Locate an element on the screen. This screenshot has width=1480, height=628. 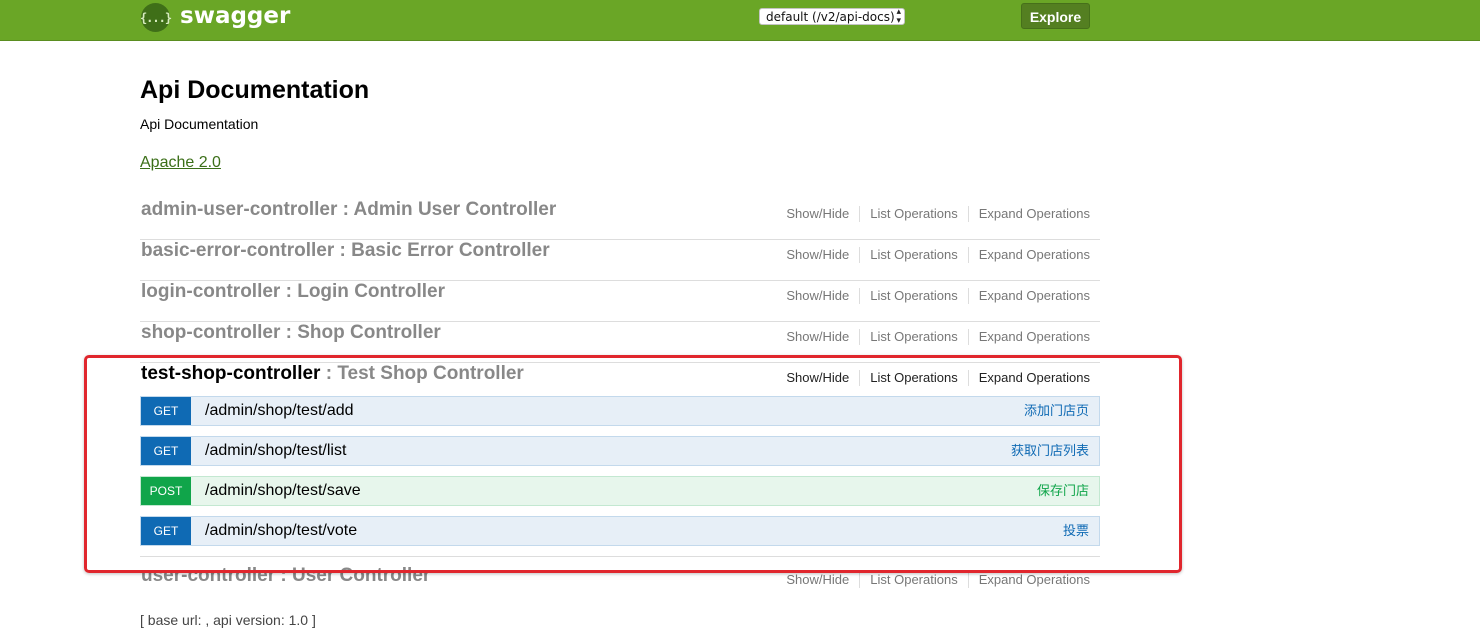
brand-name: swagger is located at coordinates (235, 16).